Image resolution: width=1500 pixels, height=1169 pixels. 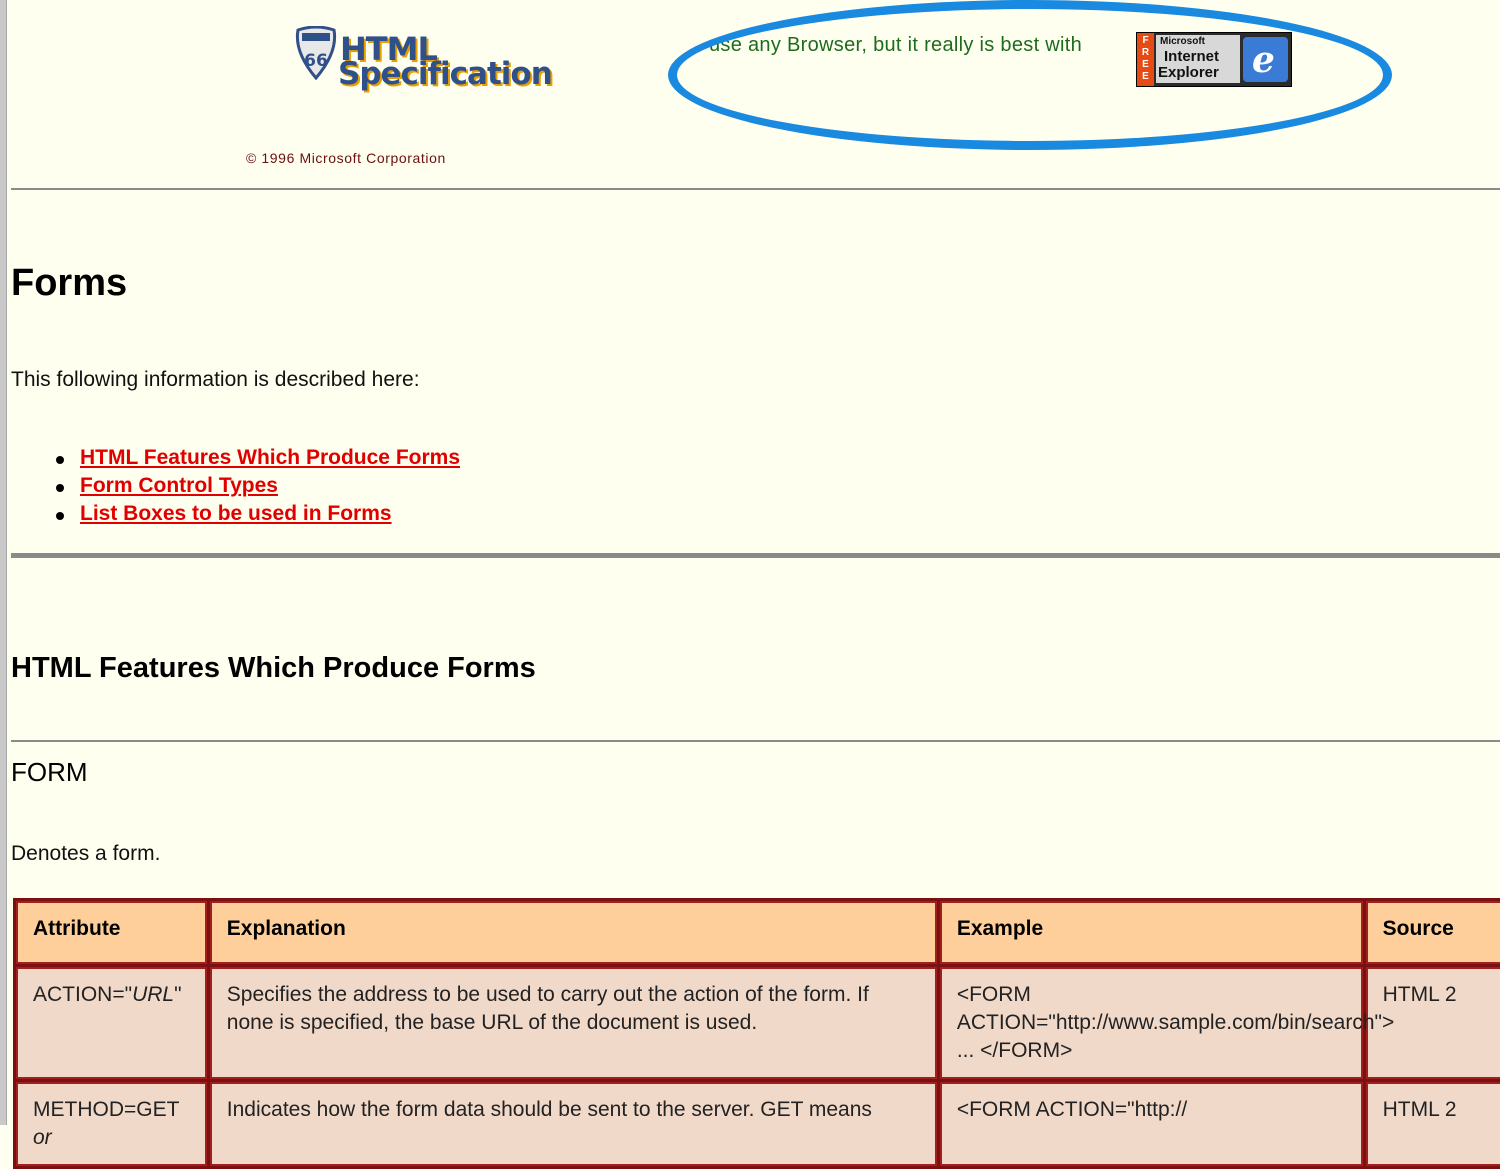 What do you see at coordinates (316, 61) in the screenshot?
I see `svg-text: 66` at bounding box center [316, 61].